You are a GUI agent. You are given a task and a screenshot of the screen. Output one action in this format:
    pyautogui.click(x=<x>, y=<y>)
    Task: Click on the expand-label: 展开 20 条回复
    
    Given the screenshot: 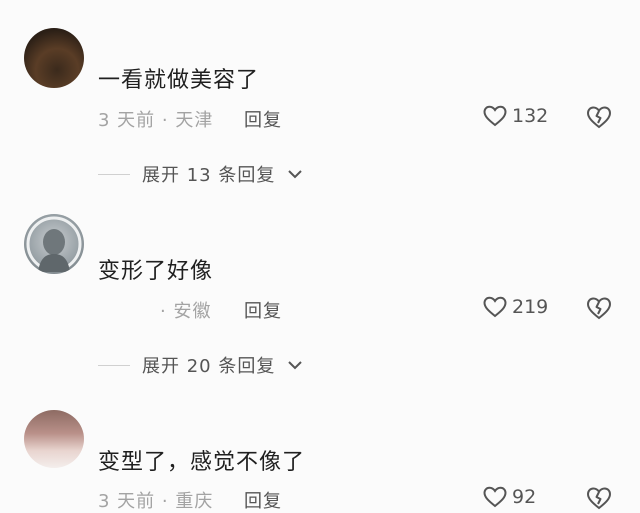 What is the action you would take?
    pyautogui.click(x=209, y=366)
    